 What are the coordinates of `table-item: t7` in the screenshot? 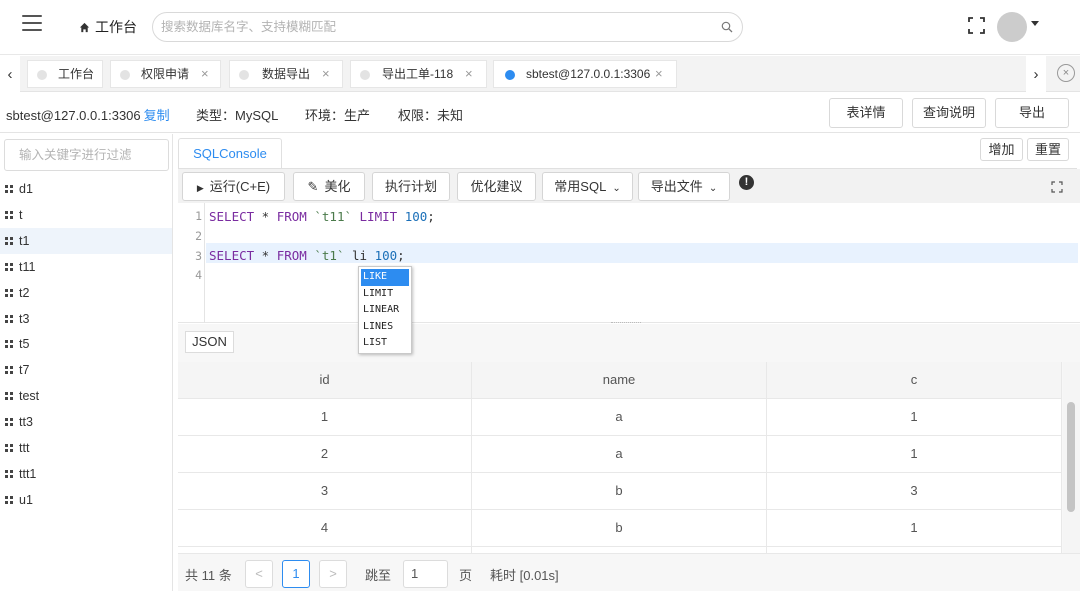 It's located at (86, 370).